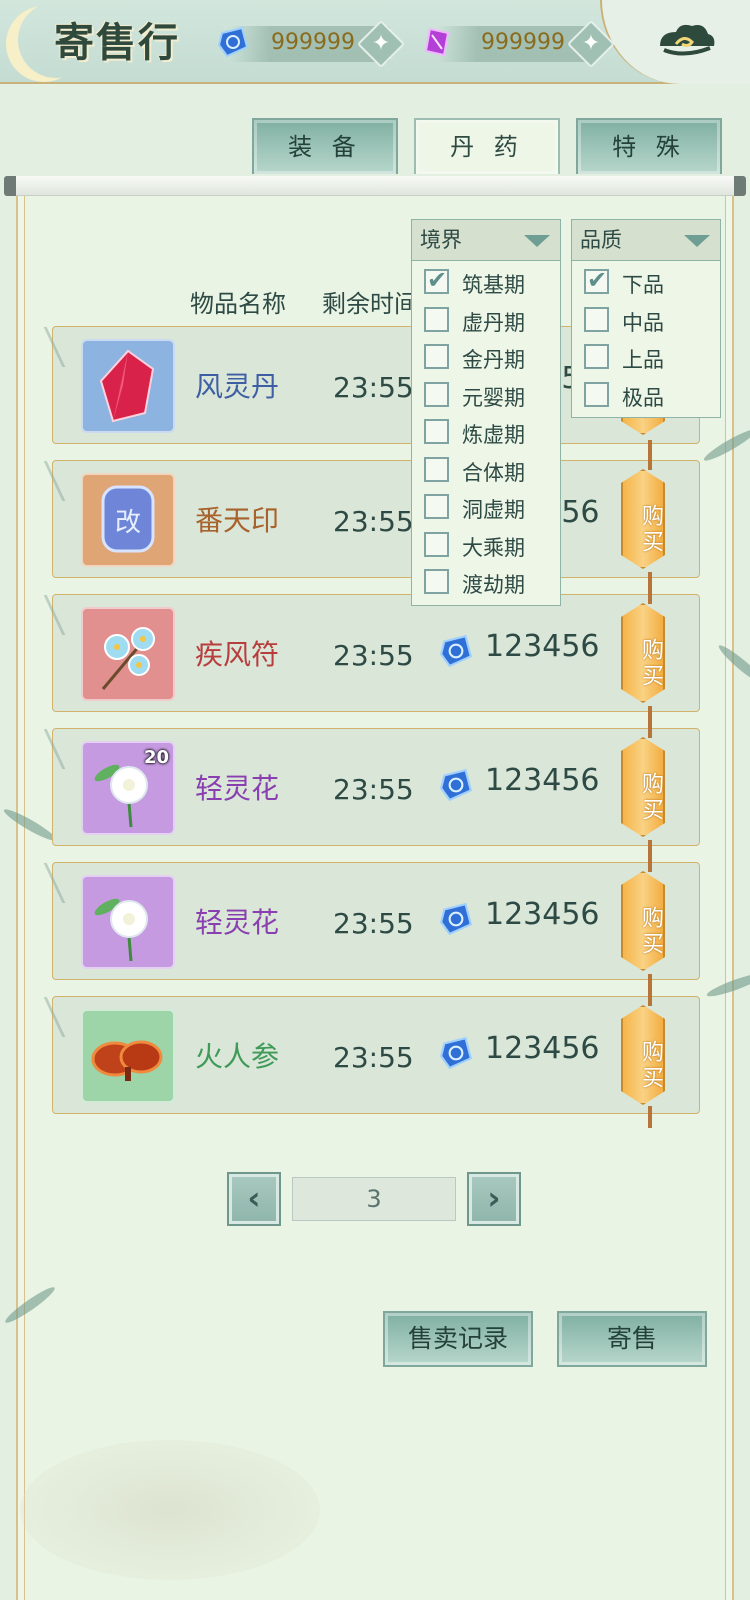 This screenshot has width=750, height=1600. I want to click on scroll-top-edge, so click(375, 186).